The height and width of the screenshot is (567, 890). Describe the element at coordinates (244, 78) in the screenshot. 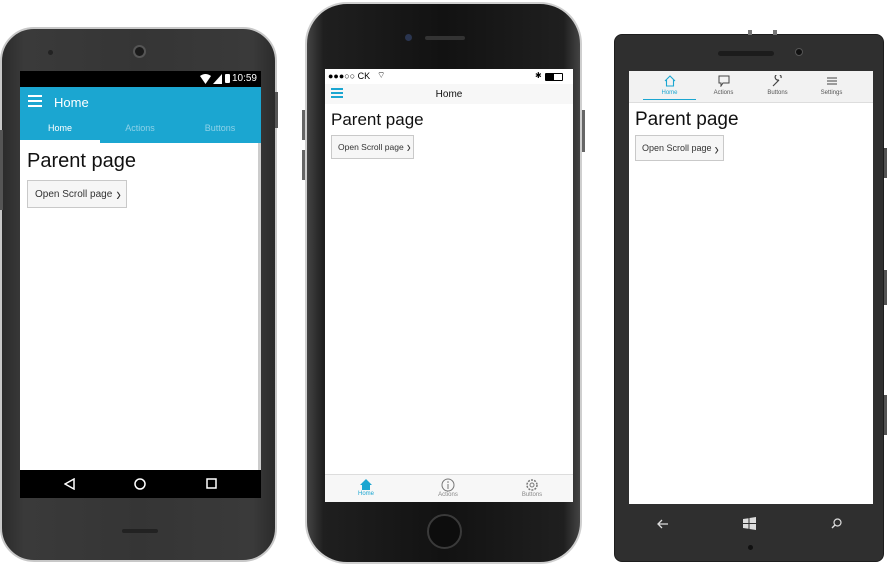

I see `status-time: 10:59` at that location.